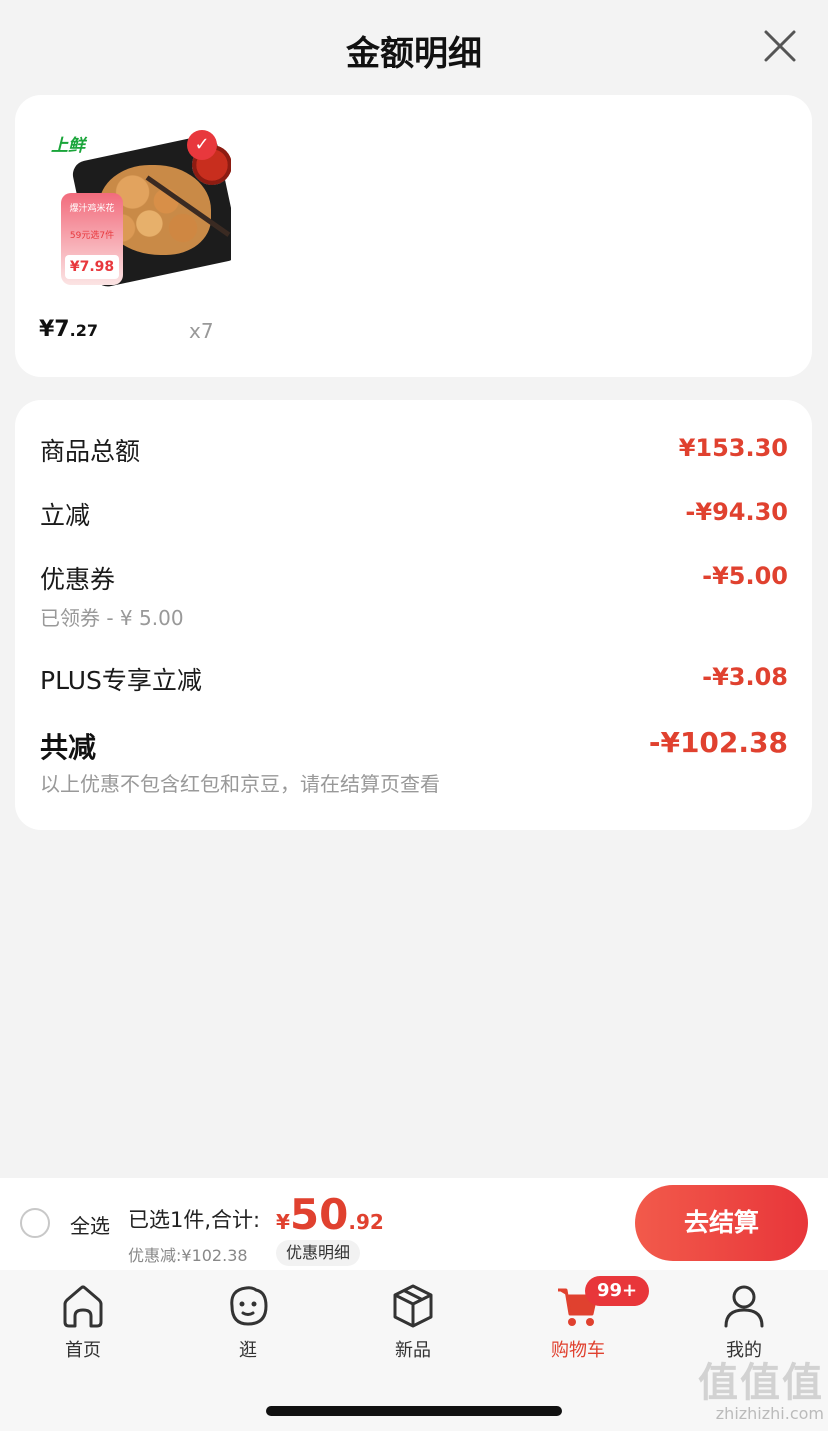  What do you see at coordinates (139, 207) in the screenshot?
I see `product-image: ✓ 上鲜 爆汁鸡米花 59元选7件 ¥7.98` at bounding box center [139, 207].